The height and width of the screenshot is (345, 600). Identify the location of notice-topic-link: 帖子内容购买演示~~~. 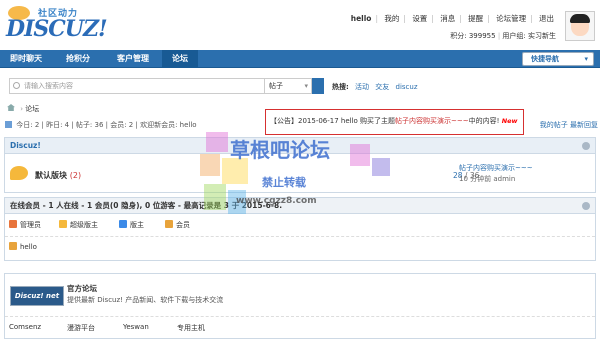
(432, 121).